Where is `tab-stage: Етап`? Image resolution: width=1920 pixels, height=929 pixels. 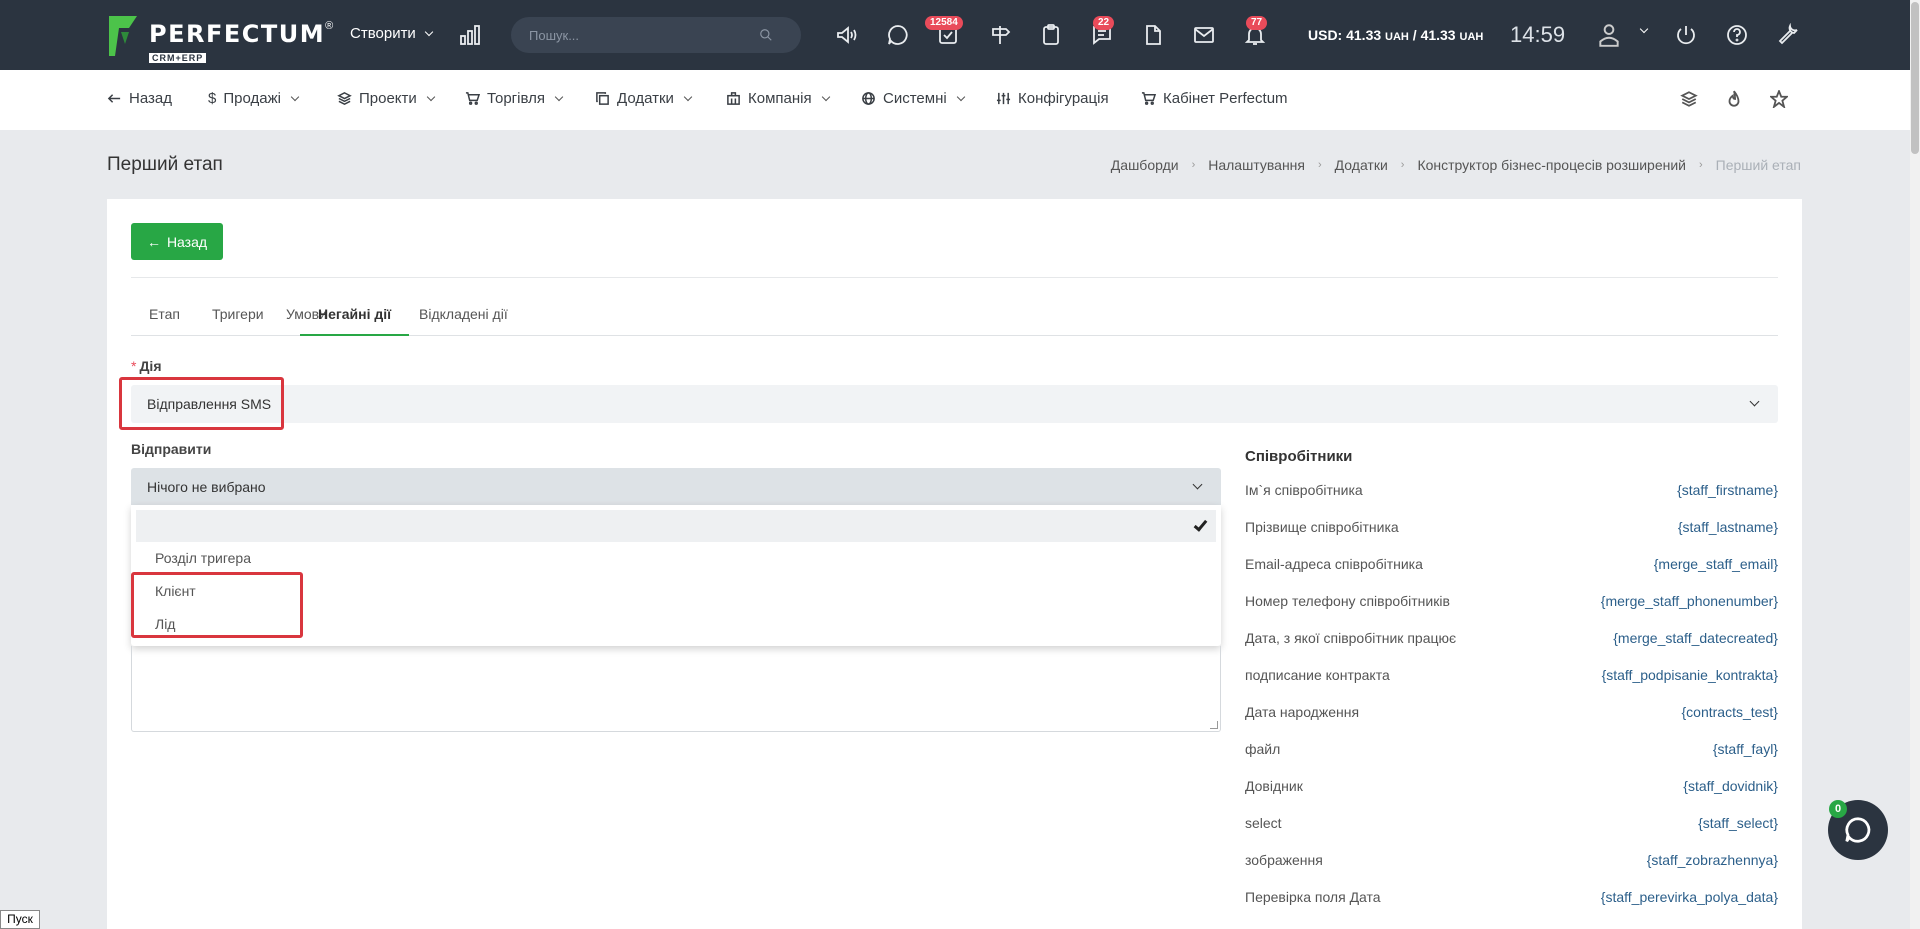 tab-stage: Етап is located at coordinates (164, 319).